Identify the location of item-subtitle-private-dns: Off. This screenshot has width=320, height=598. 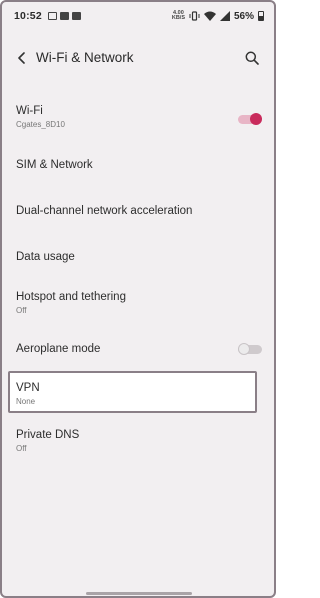
(21, 448).